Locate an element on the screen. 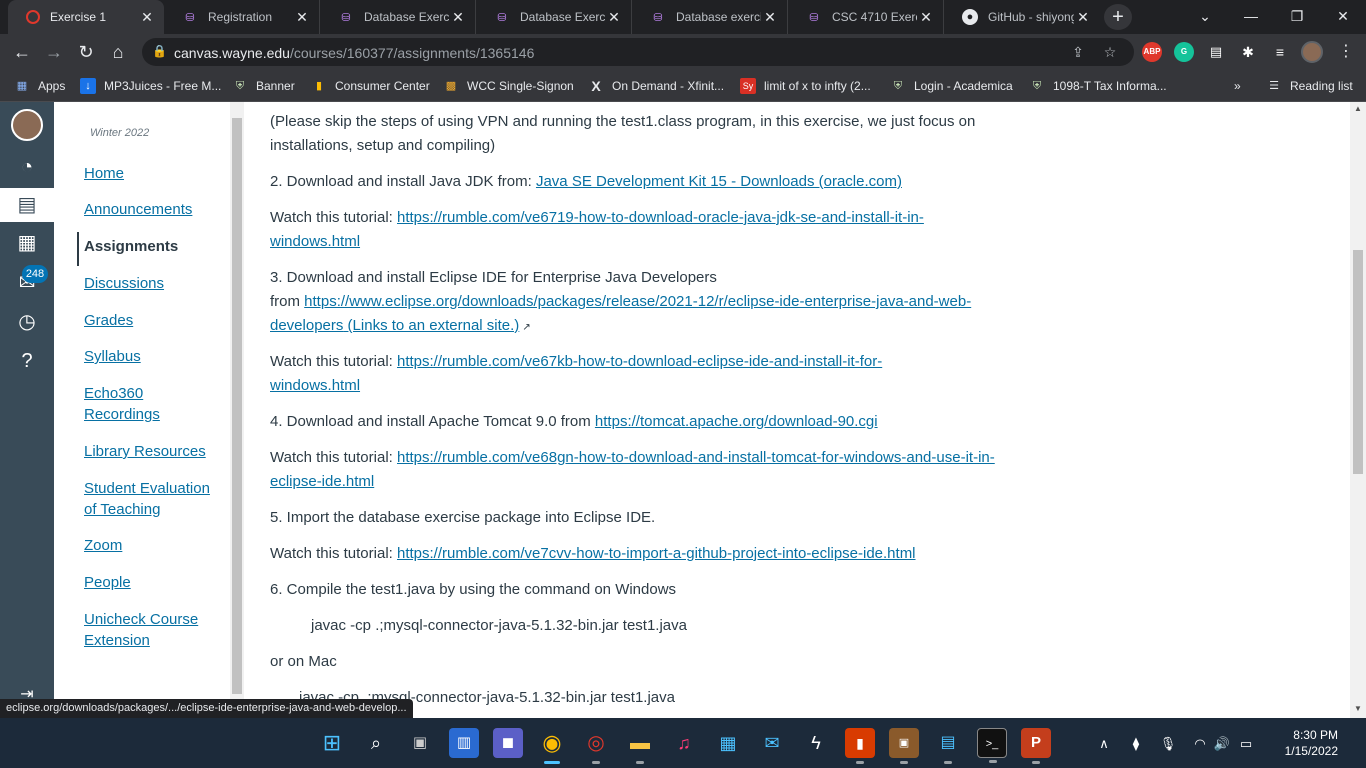 This screenshot has width=1366, height=768. extensions-puzzle-icon: ✱ is located at coordinates (1248, 52).